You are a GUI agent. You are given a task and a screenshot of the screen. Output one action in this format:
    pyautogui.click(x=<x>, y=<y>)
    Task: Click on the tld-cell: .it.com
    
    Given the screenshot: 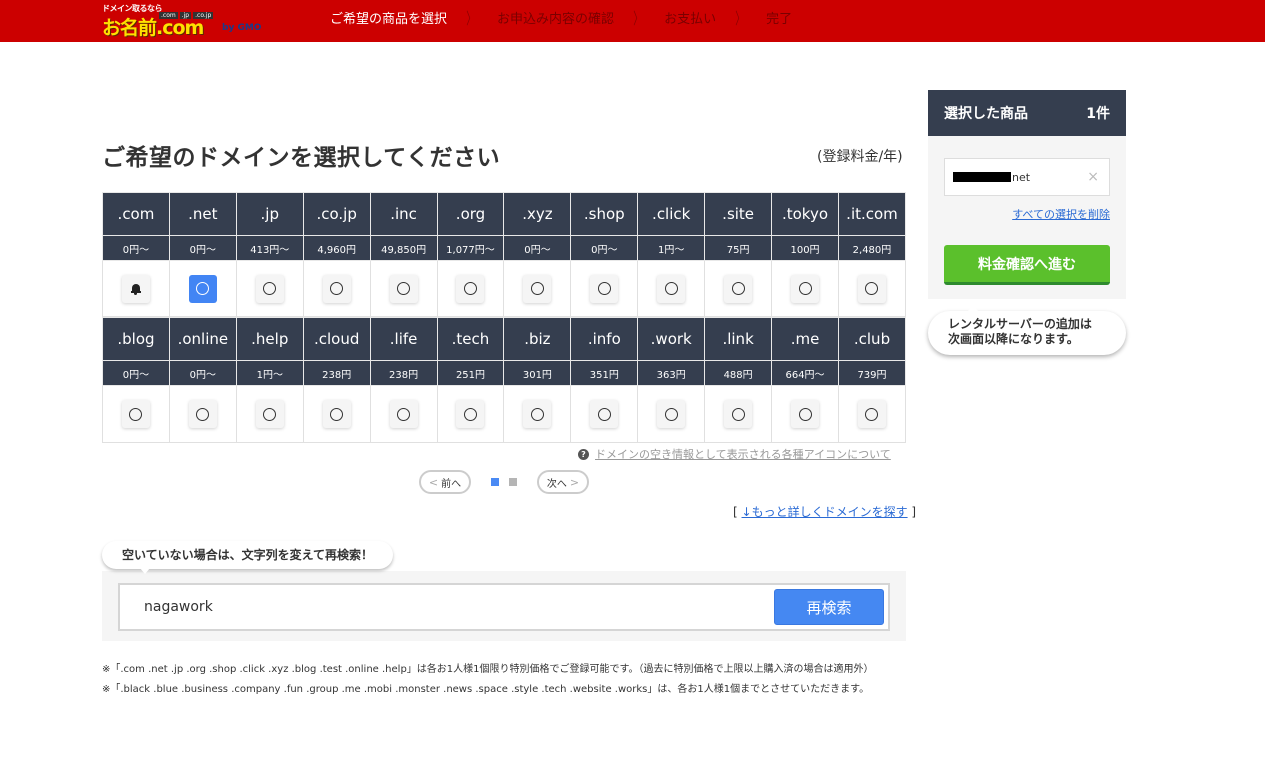 What is the action you would take?
    pyautogui.click(x=872, y=214)
    